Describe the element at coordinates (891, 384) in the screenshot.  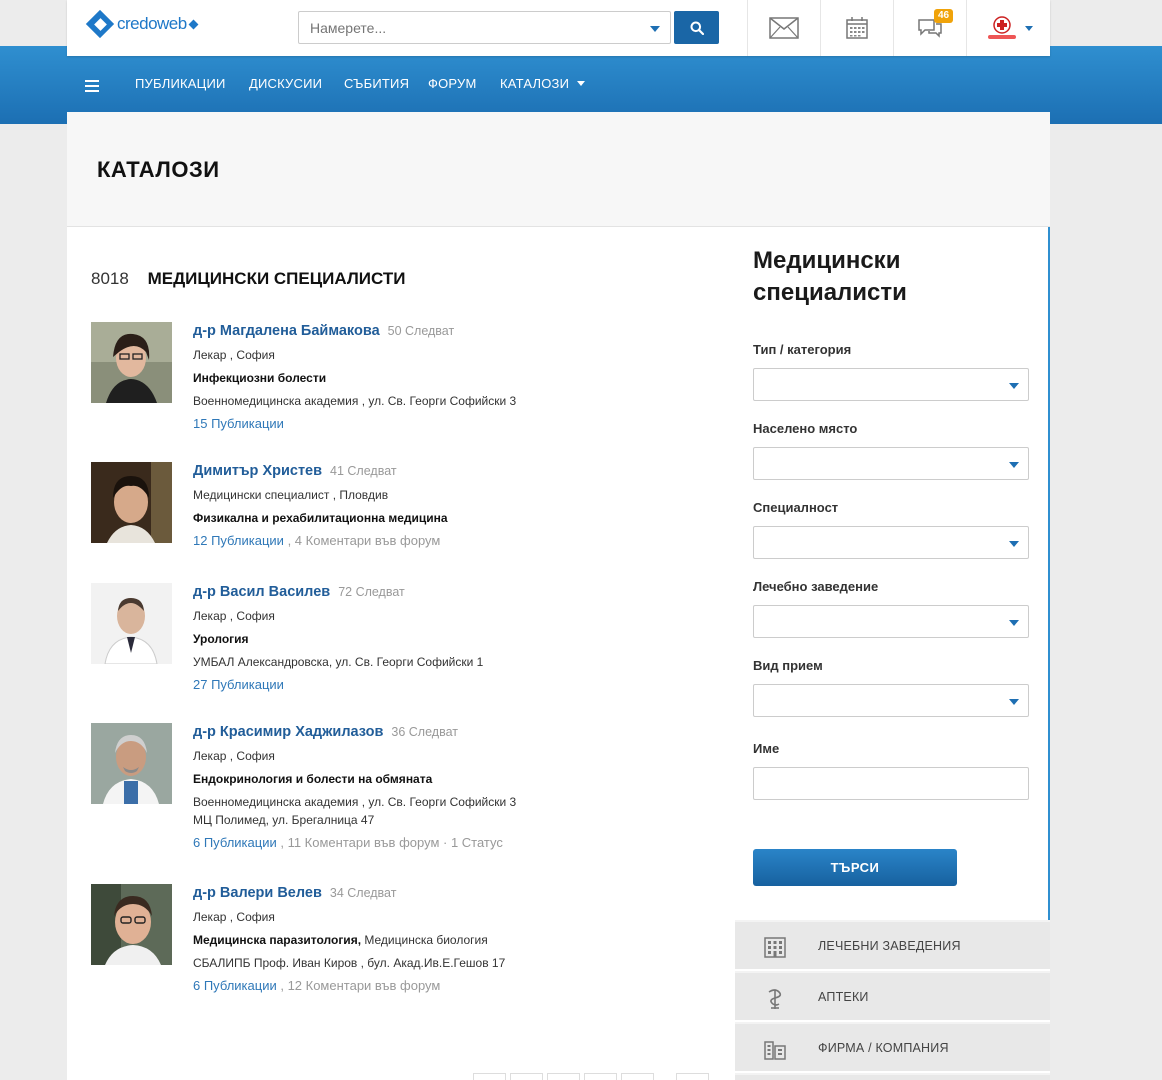
I see `type-filter-select` at that location.